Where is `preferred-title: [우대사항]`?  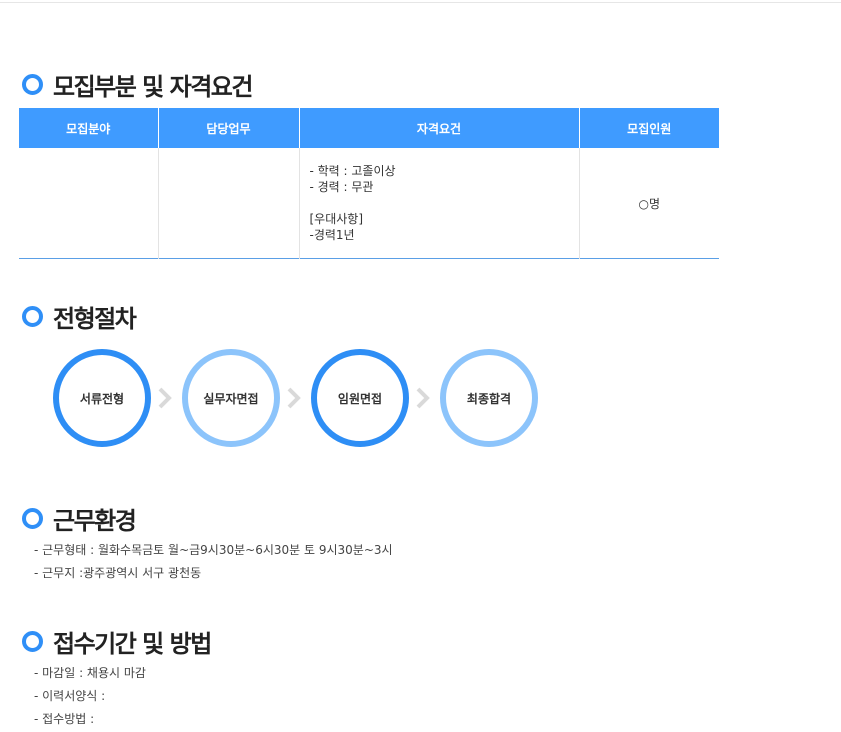
preferred-title: [우대사항] is located at coordinates (336, 219).